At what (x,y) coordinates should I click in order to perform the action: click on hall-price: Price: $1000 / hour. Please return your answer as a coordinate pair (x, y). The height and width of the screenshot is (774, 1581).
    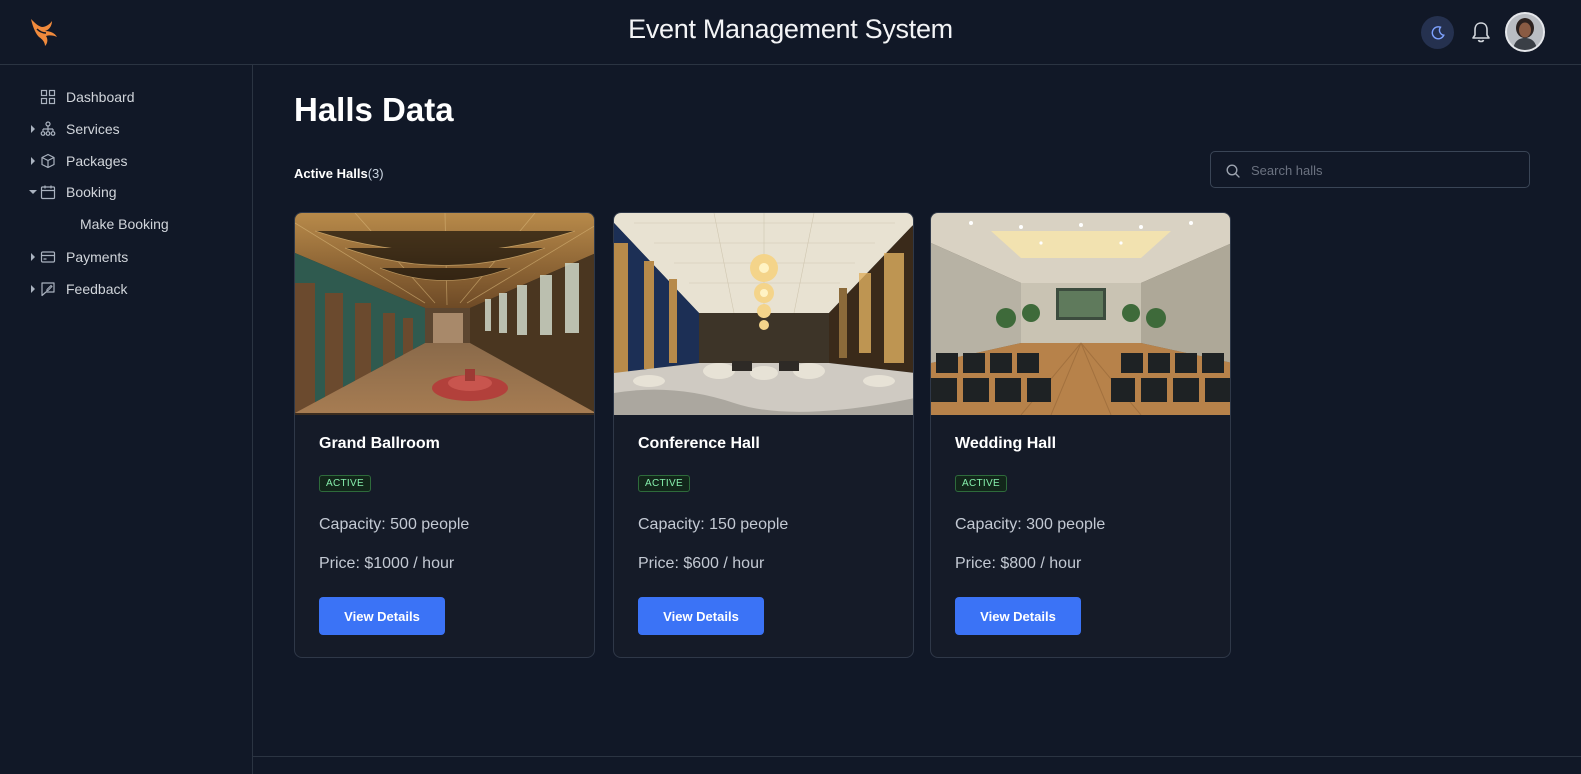
    Looking at the image, I should click on (387, 563).